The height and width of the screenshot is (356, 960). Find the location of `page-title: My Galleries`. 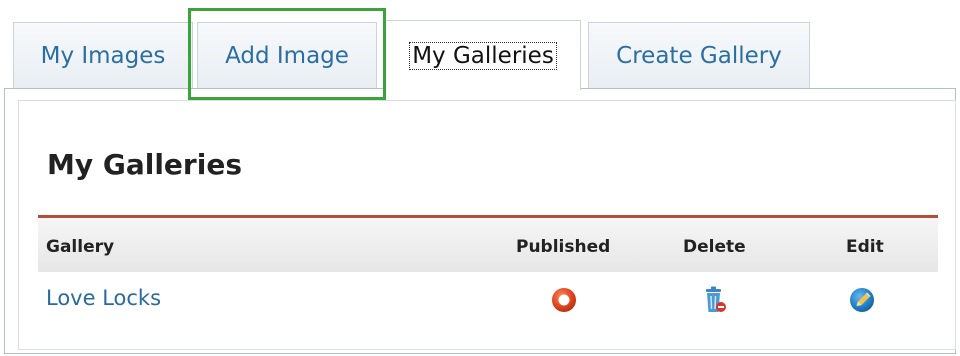

page-title: My Galleries is located at coordinates (144, 164).